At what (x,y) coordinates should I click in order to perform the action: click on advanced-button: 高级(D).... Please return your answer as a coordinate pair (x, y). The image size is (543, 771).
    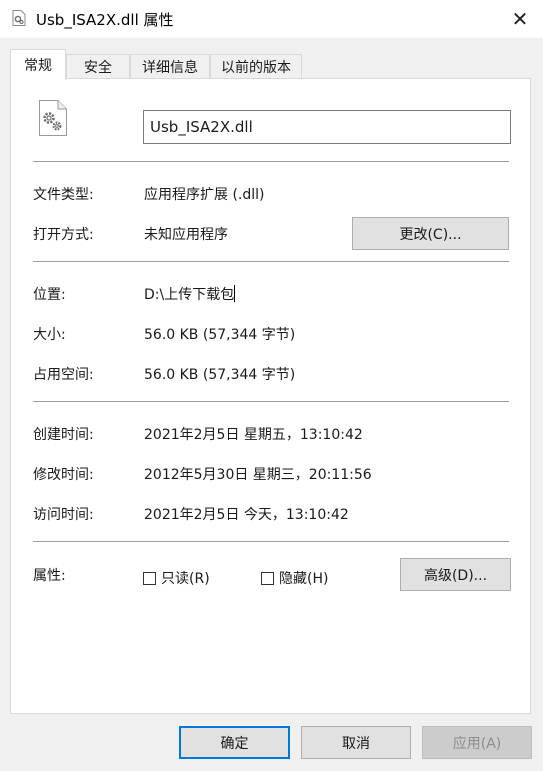
    Looking at the image, I should click on (455, 574).